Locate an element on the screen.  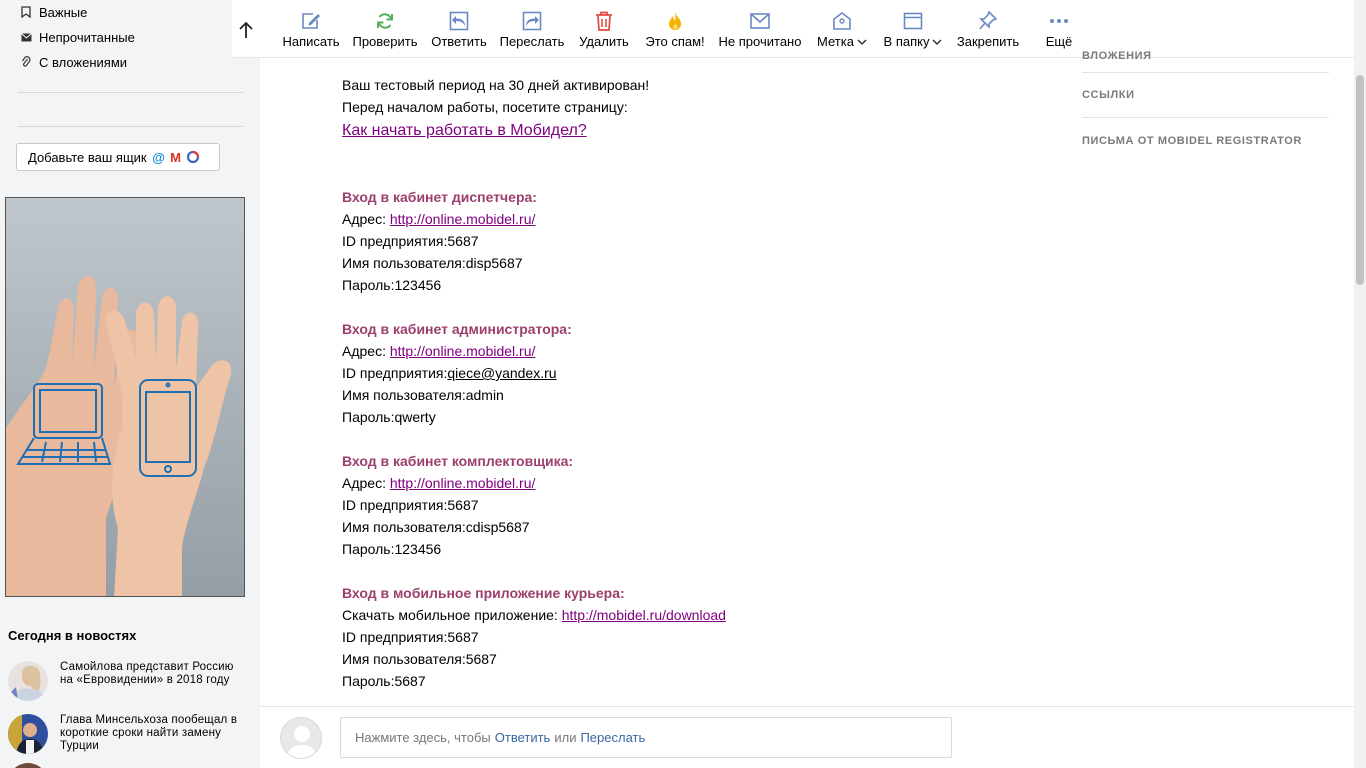
links-label: ССЫЛКИ is located at coordinates (1108, 95).